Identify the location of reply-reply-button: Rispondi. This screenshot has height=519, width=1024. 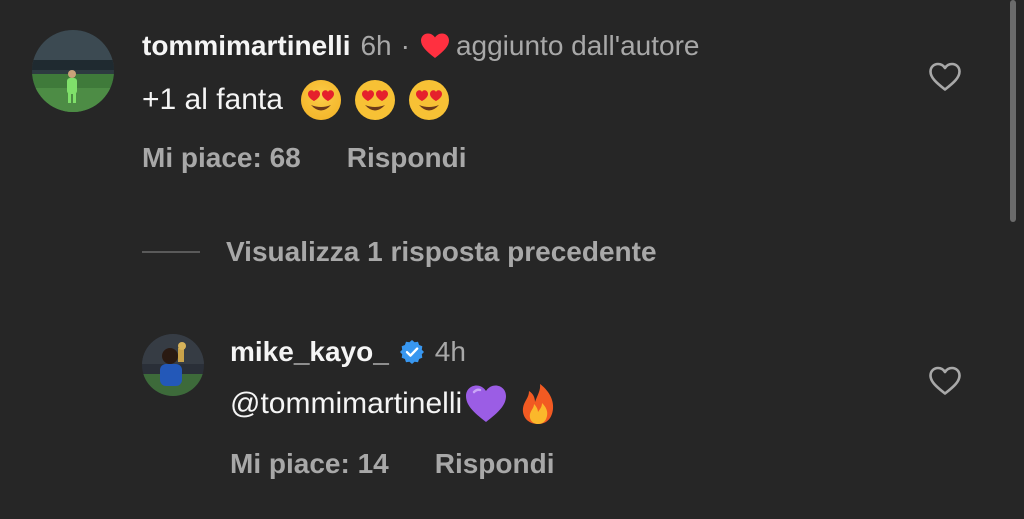
(495, 464).